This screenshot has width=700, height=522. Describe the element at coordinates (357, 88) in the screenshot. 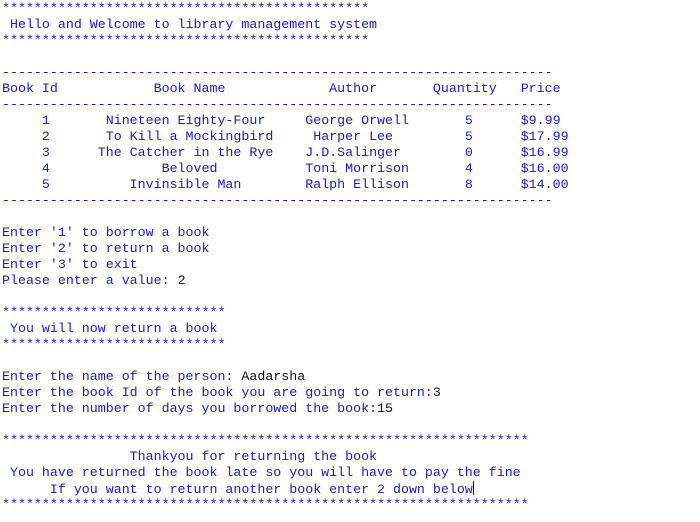

I see `table-header-cell: Author` at that location.